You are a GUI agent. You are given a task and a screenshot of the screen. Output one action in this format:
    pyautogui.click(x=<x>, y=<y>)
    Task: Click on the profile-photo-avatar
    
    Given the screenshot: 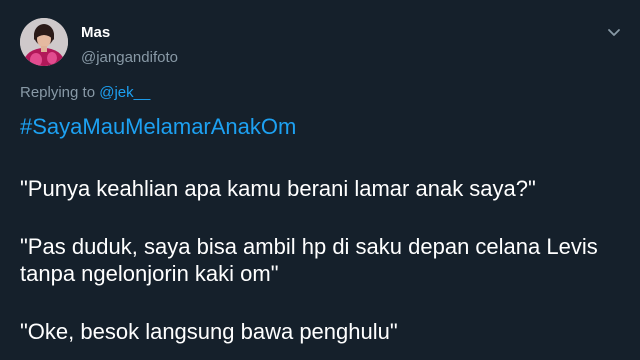 What is the action you would take?
    pyautogui.click(x=44, y=42)
    